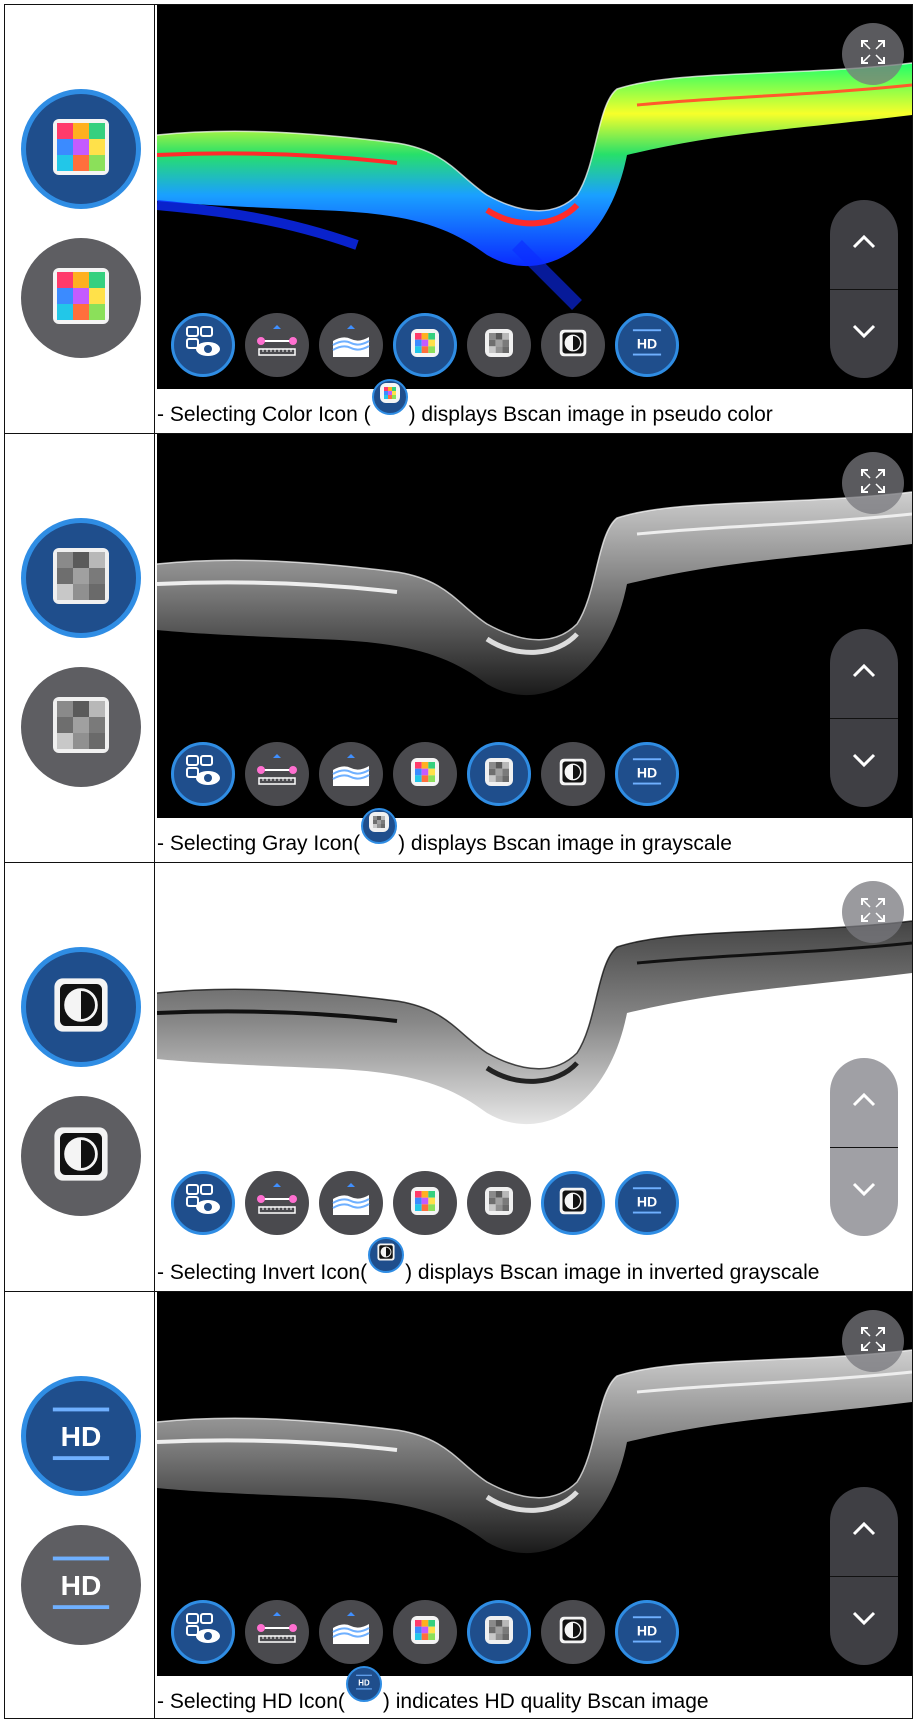  What do you see at coordinates (545, 1701) in the screenshot?
I see `caption-text: ) indicates HD quality Bscan image` at bounding box center [545, 1701].